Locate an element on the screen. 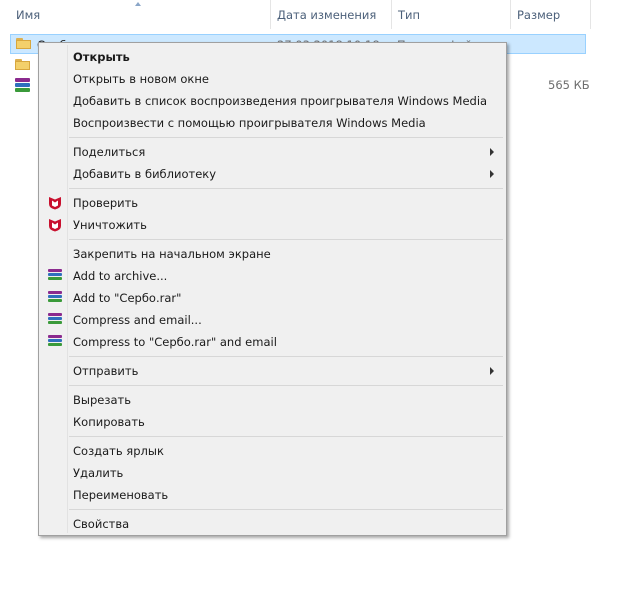 The height and width of the screenshot is (594, 639). column-header: Имя Дата изменения Тип Размер is located at coordinates (297, 14).